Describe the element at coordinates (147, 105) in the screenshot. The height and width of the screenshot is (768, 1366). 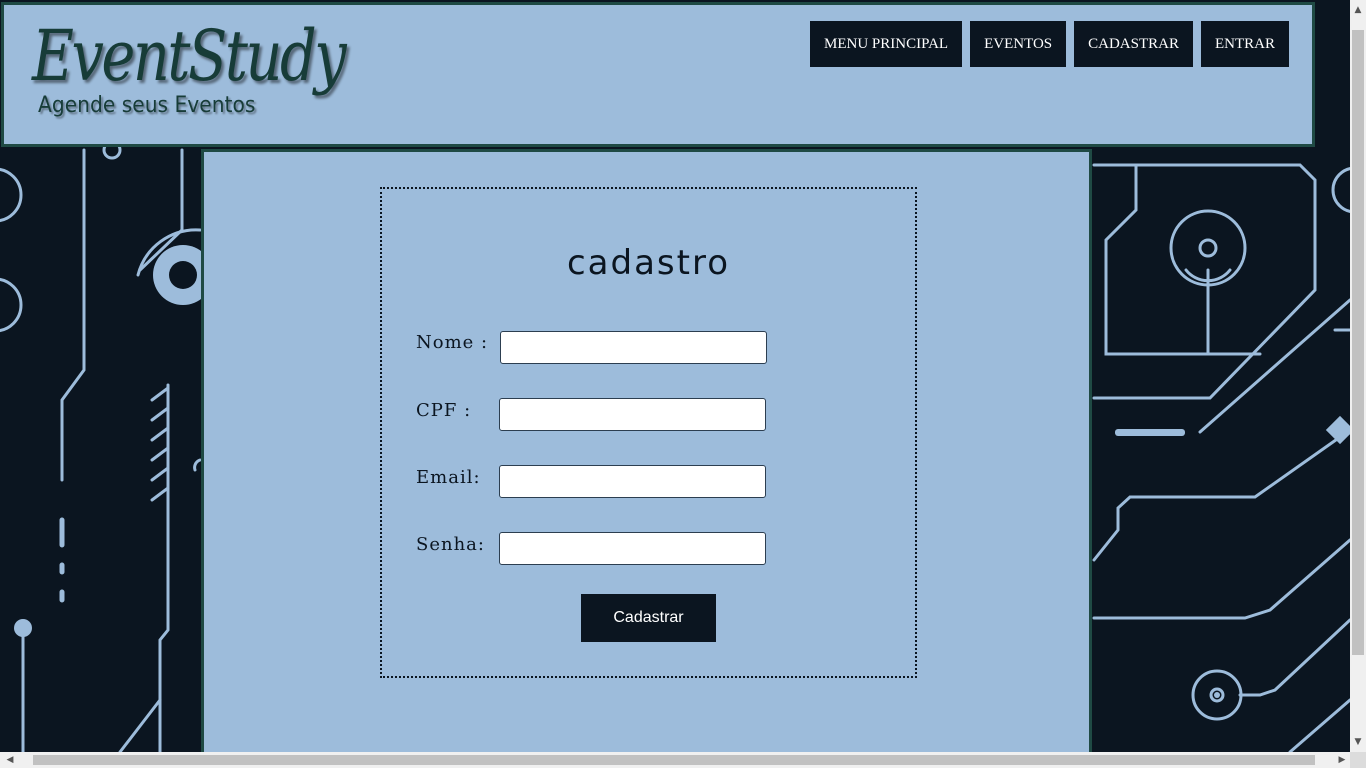
I see `logo-subtitle: Agende seus Eventos` at that location.